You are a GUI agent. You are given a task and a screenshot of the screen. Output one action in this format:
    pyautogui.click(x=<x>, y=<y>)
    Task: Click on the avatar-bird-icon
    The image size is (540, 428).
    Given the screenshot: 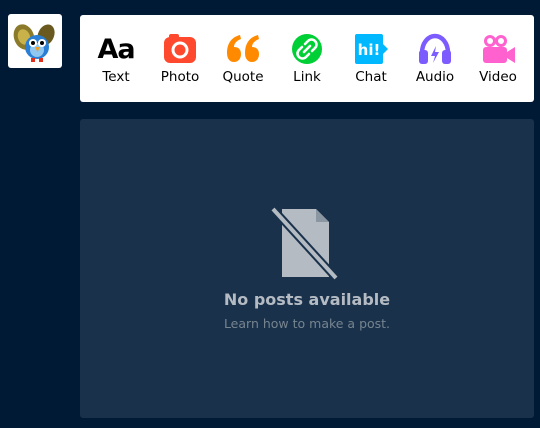 What is the action you would take?
    pyautogui.click(x=34, y=43)
    